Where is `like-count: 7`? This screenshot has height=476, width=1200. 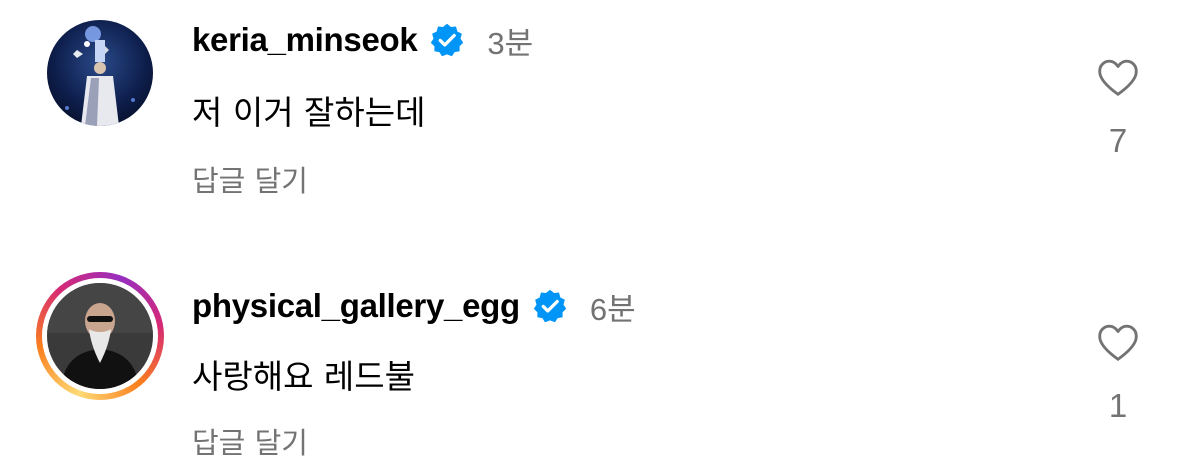
like-count: 7 is located at coordinates (1118, 140).